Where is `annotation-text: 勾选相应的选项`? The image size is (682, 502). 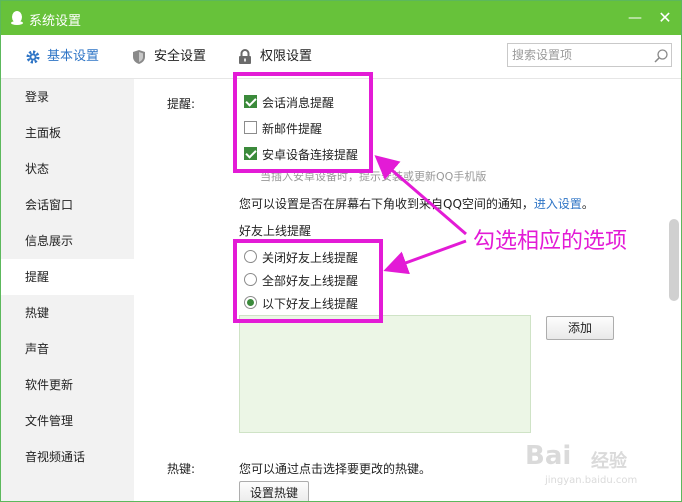 annotation-text: 勾选相应的选项 is located at coordinates (550, 241).